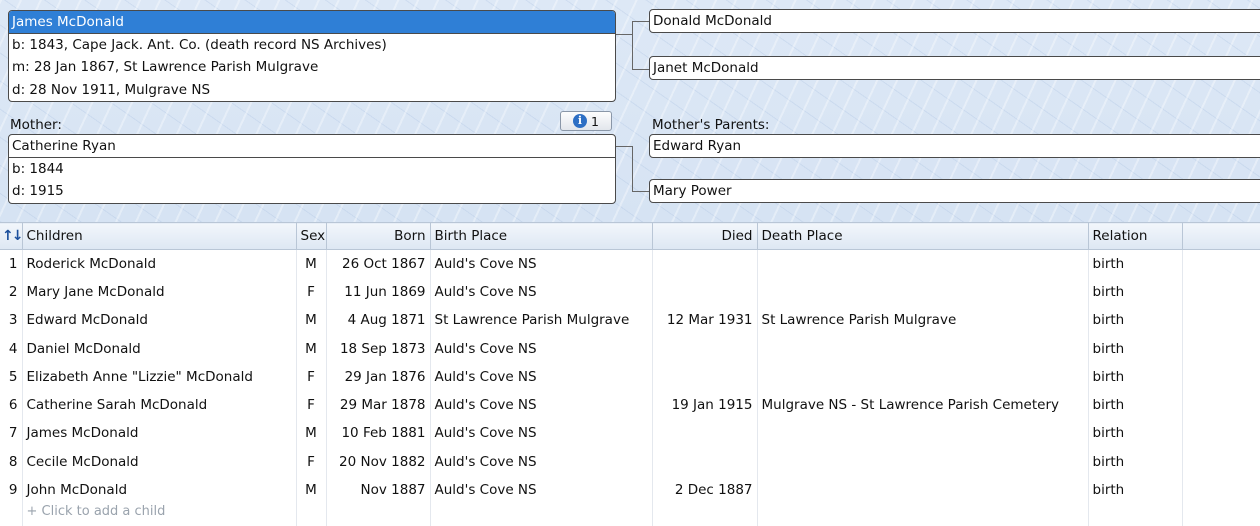 This screenshot has height=526, width=1260. What do you see at coordinates (705, 405) in the screenshot?
I see `child-died: 19 Jan 1915` at bounding box center [705, 405].